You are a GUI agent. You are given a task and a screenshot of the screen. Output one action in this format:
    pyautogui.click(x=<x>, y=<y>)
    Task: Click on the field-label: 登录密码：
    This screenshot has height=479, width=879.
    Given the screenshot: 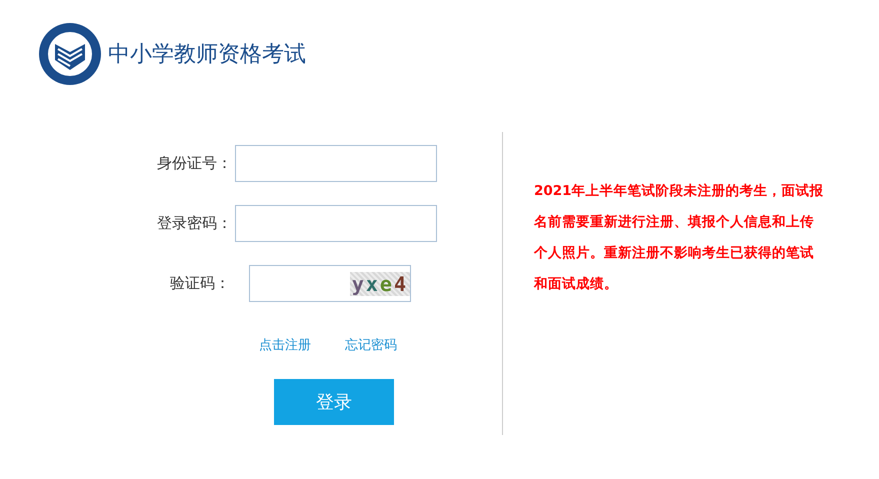 What is the action you would take?
    pyautogui.click(x=194, y=223)
    